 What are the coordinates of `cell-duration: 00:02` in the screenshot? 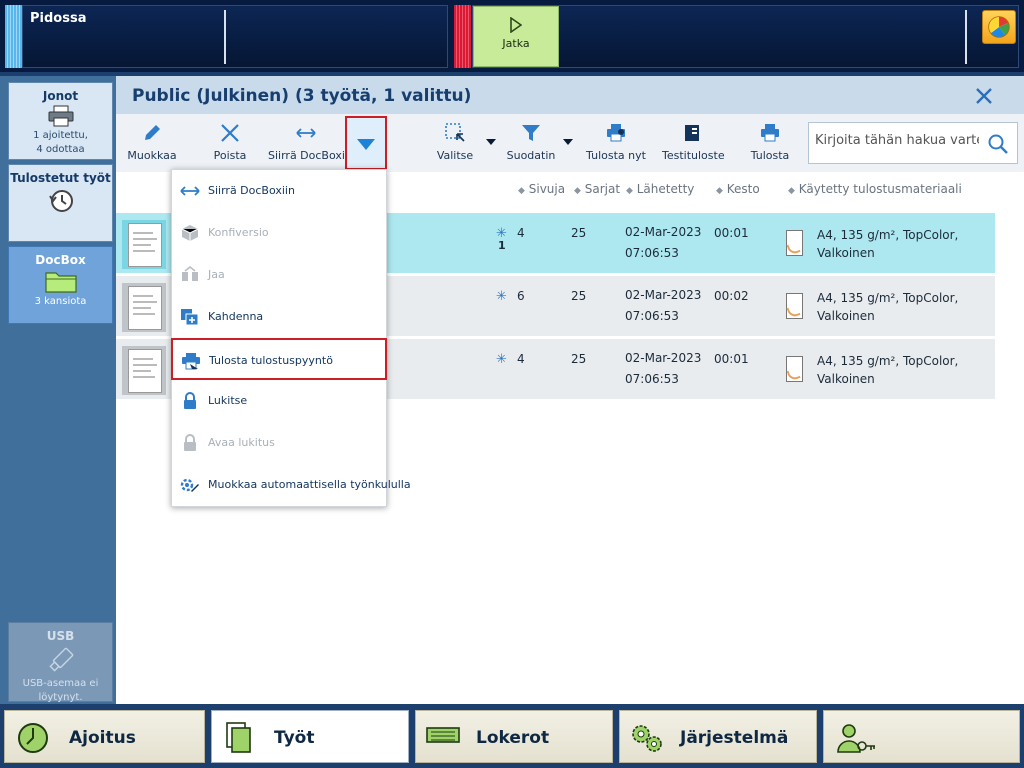 It's located at (731, 296).